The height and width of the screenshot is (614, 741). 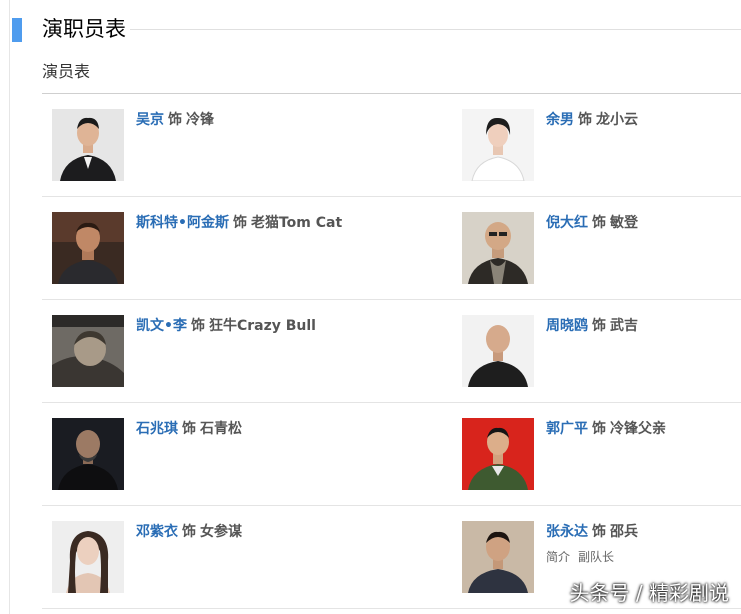 I want to click on watermark-text: 头条号 / 精彩剧说, so click(x=649, y=593).